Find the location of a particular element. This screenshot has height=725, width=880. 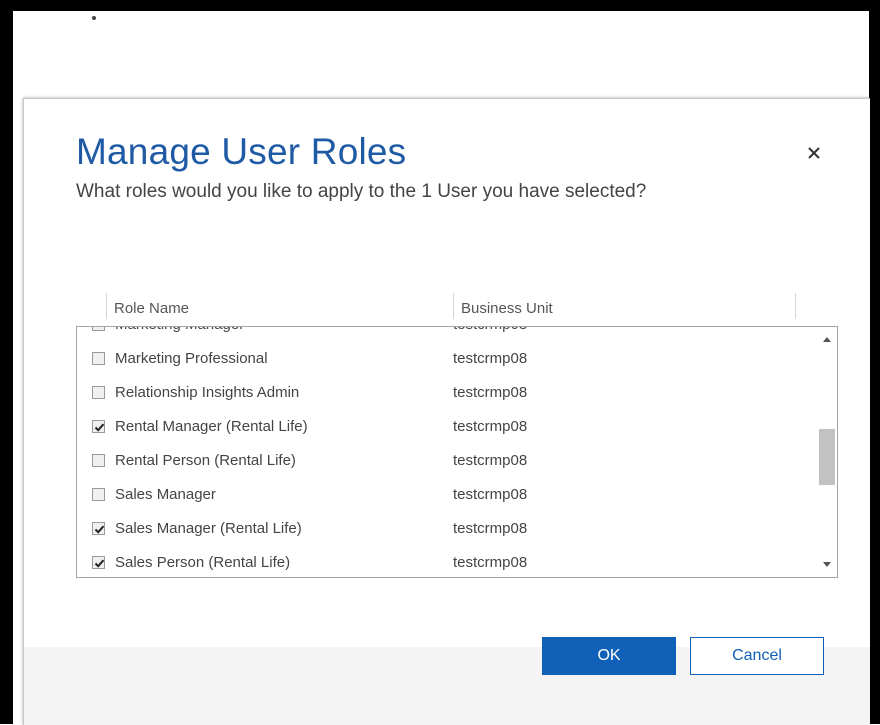

role-row: Sales Person (Rental Life) testcrmp08 is located at coordinates (437, 562).